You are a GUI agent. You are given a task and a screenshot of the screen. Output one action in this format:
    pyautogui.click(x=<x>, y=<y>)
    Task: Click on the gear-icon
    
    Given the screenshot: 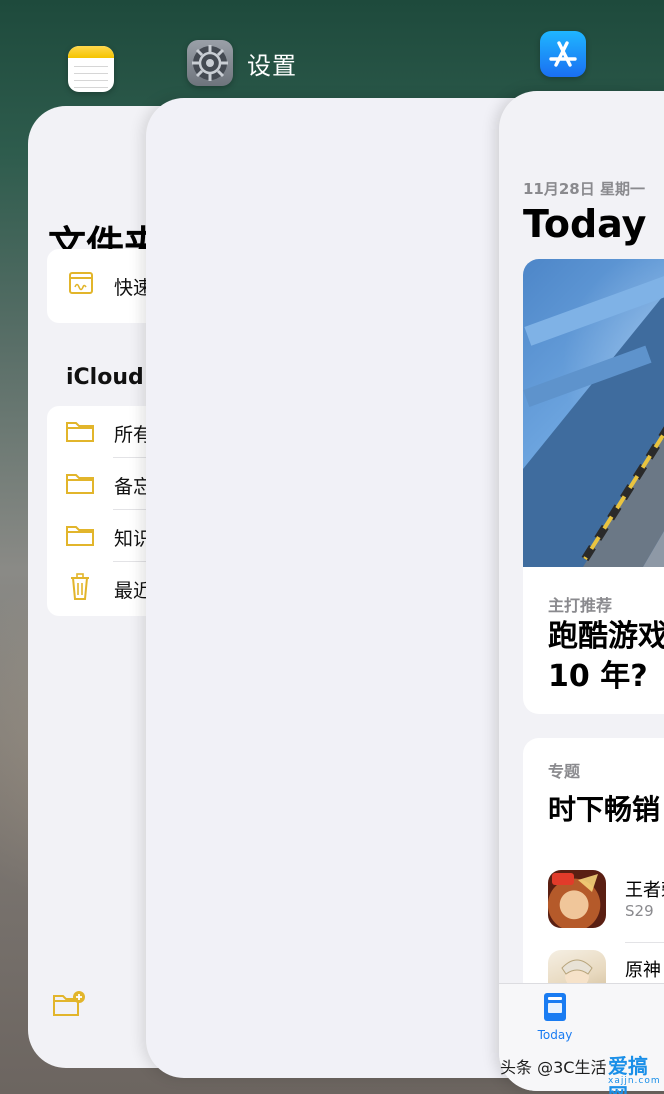 What is the action you would take?
    pyautogui.click(x=210, y=63)
    